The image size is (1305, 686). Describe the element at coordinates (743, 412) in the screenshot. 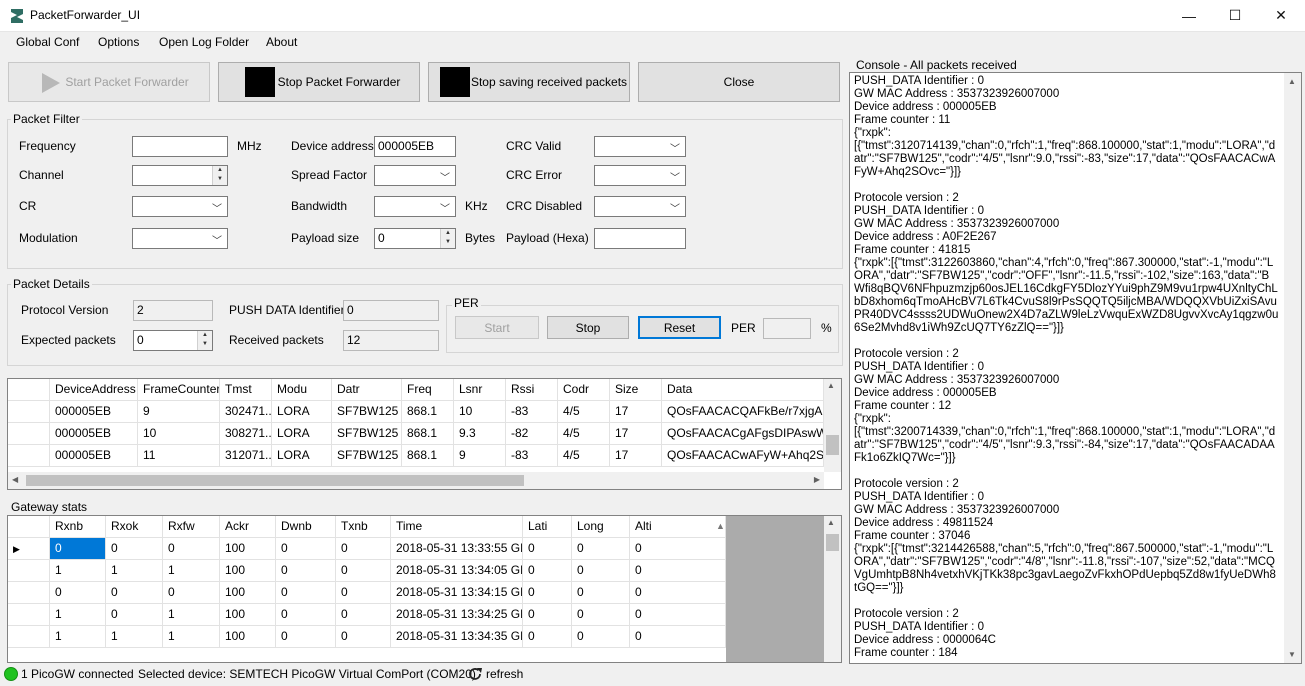

I see `table-cell: QOsFAACACQAFkBe/r7xjgAE=` at that location.